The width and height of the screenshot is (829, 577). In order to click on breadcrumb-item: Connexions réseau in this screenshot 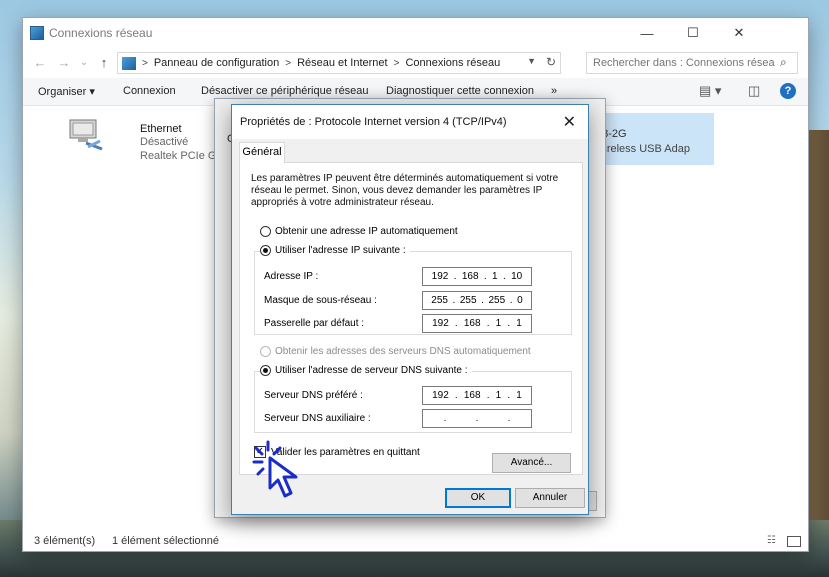, I will do `click(452, 63)`.